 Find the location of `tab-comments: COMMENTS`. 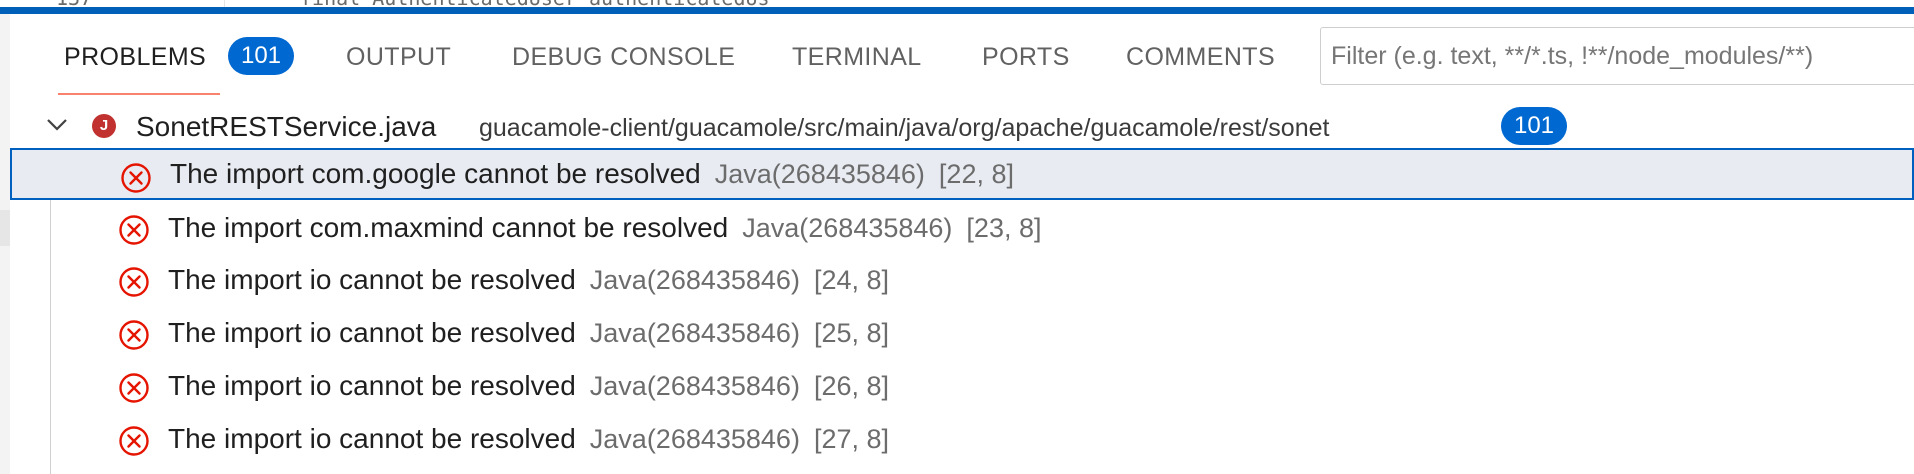

tab-comments: COMMENTS is located at coordinates (1200, 57).